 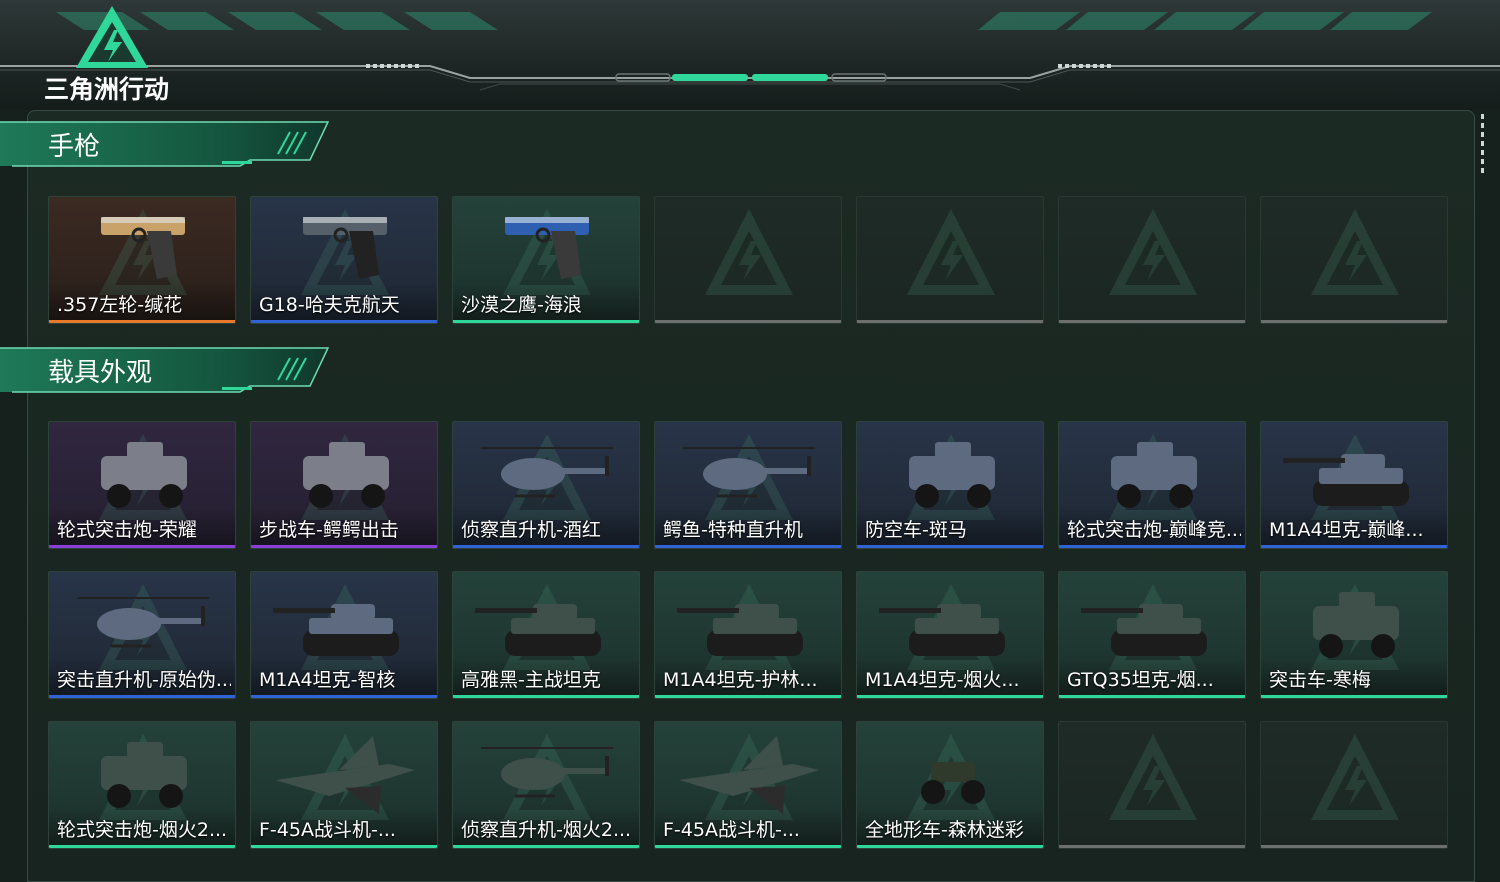 What do you see at coordinates (112, 37) in the screenshot?
I see `delta-logo-icon` at bounding box center [112, 37].